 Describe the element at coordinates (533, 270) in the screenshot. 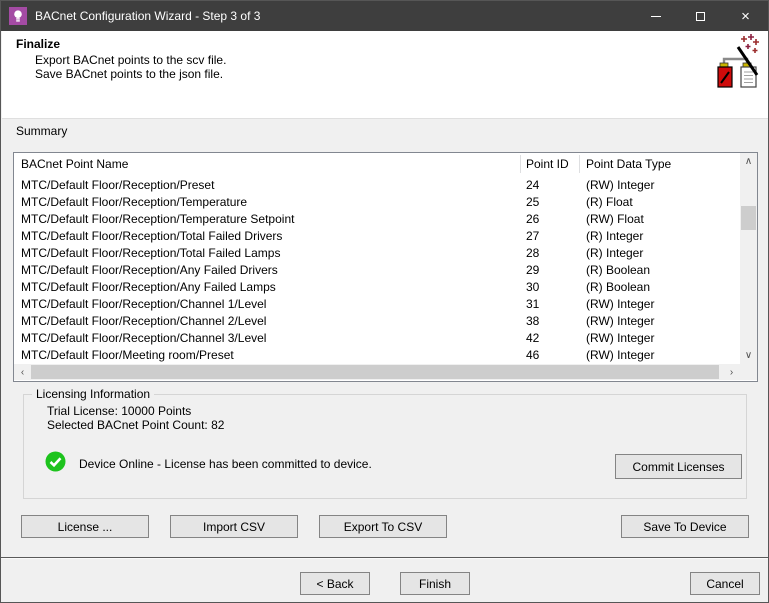

I see `cell-point-id: 29` at that location.